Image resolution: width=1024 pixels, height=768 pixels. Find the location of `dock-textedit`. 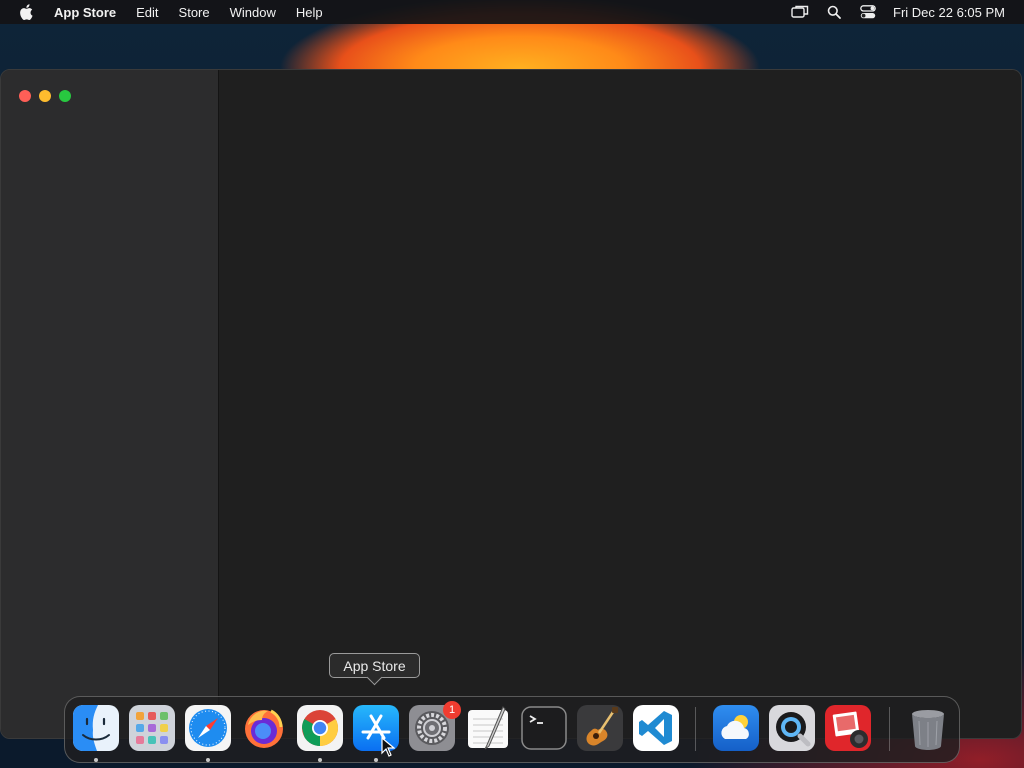

dock-textedit is located at coordinates (488, 728).